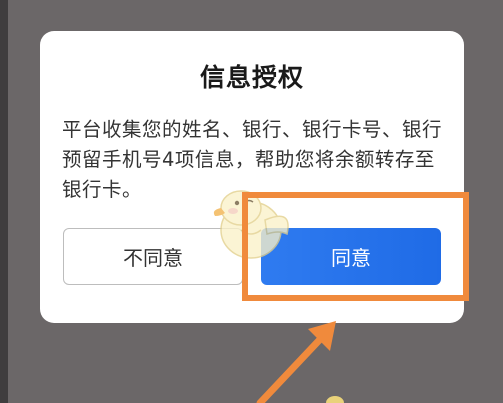 The image size is (503, 403). Describe the element at coordinates (351, 256) in the screenshot. I see `agree-button: 同意` at that location.